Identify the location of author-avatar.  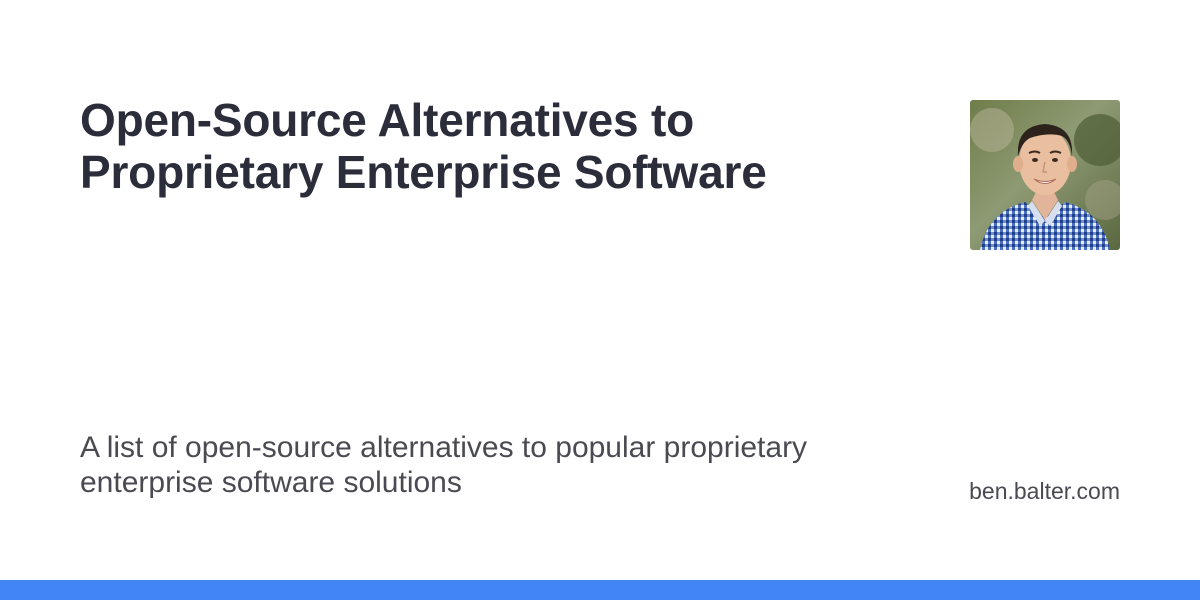
(1045, 175).